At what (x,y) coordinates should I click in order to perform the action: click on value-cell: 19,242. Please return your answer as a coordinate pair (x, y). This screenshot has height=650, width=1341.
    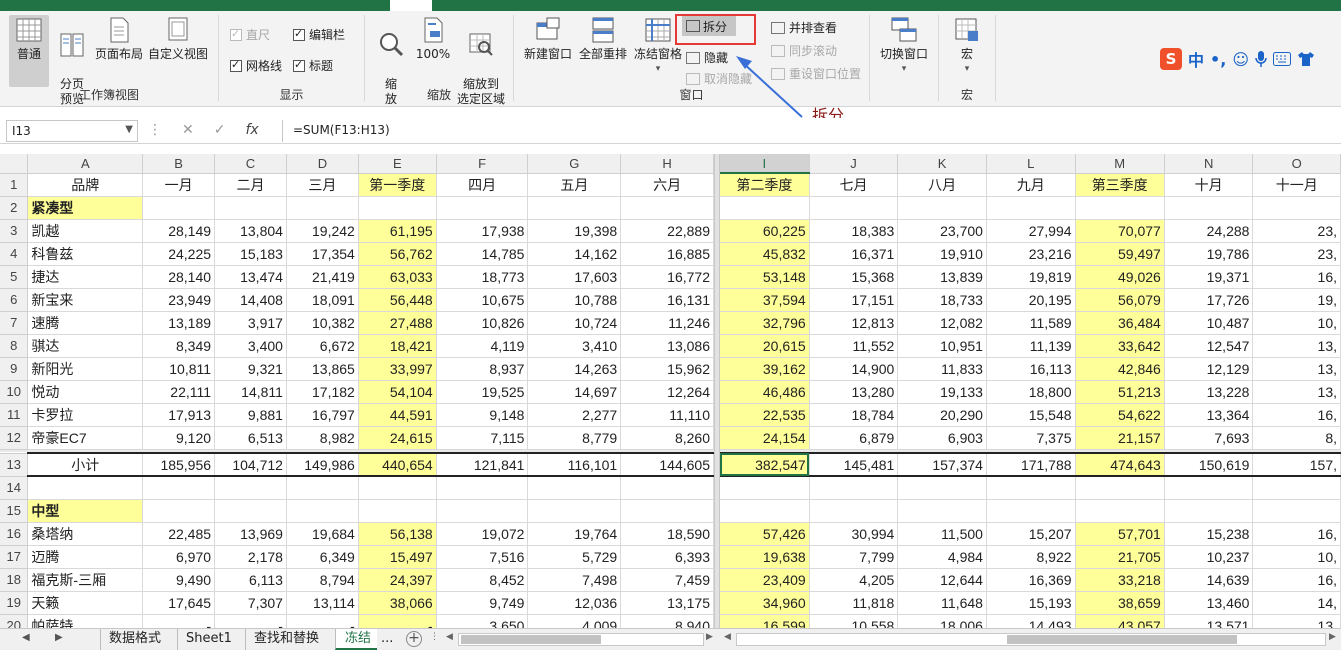
    Looking at the image, I should click on (322, 231).